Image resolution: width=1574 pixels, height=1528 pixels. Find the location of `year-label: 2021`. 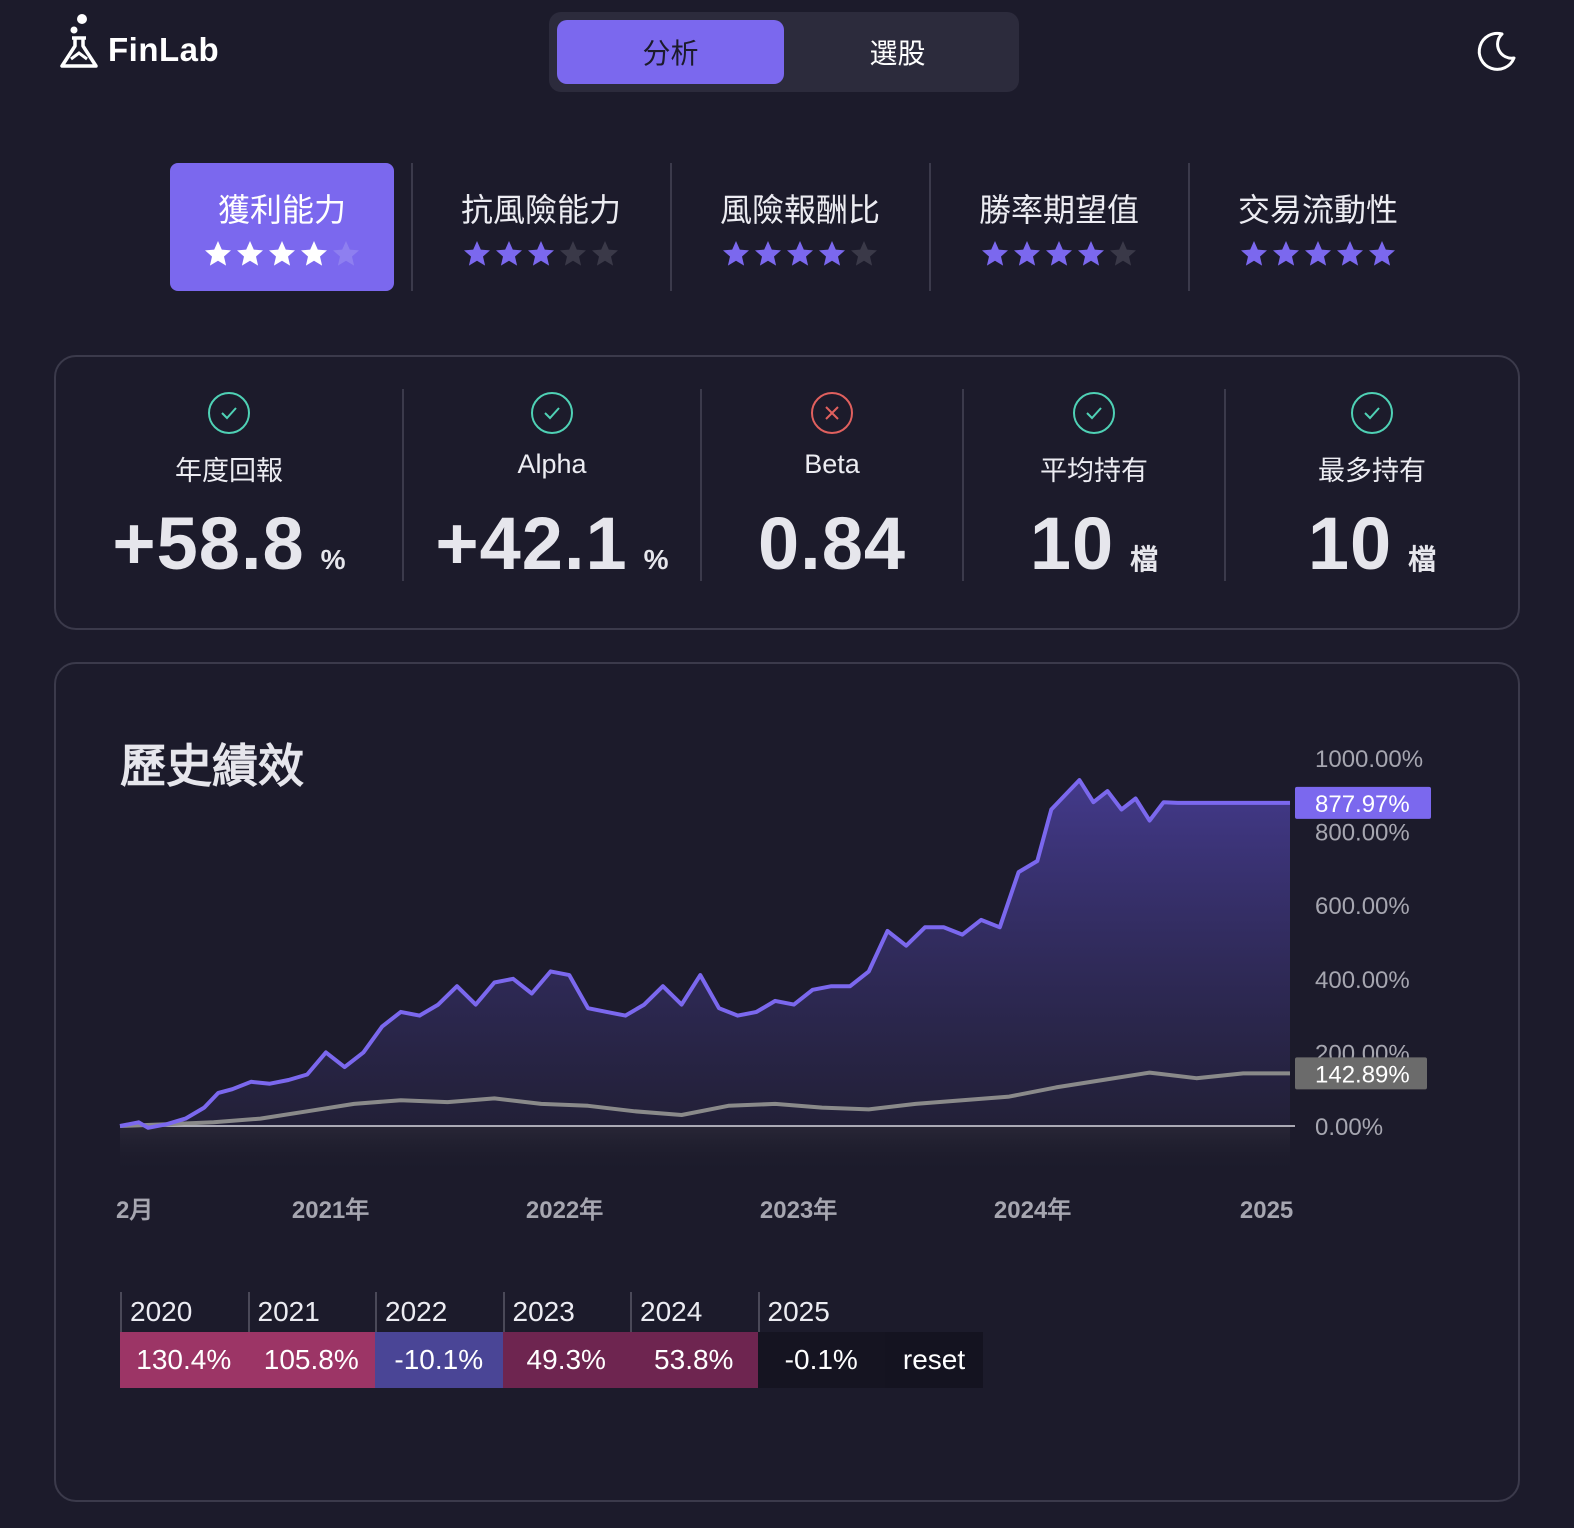

year-label: 2021 is located at coordinates (311, 1312).